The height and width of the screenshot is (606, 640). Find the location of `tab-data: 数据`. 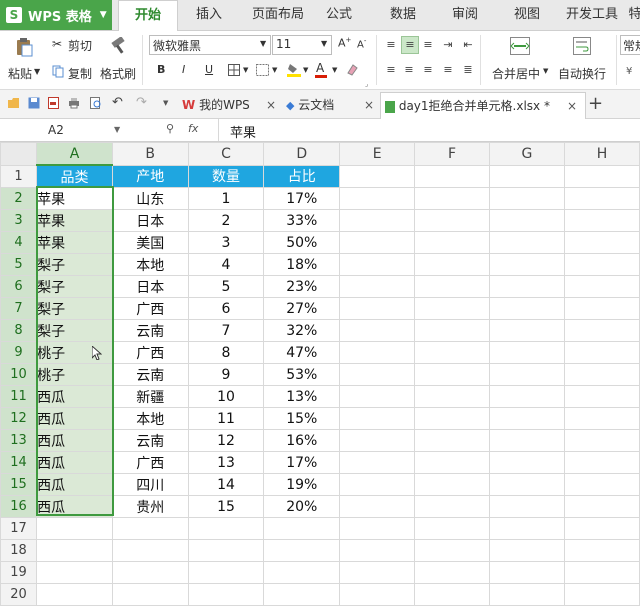

tab-data: 数据 is located at coordinates (403, 15).